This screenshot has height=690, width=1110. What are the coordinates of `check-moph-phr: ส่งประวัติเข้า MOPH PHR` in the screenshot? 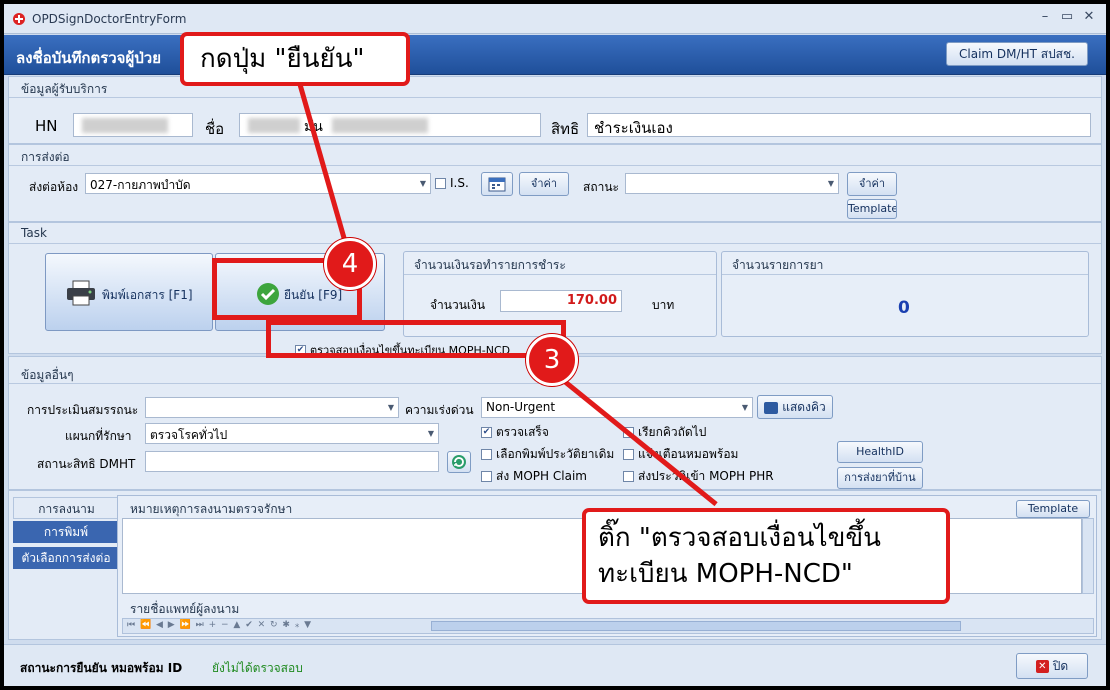 It's located at (698, 476).